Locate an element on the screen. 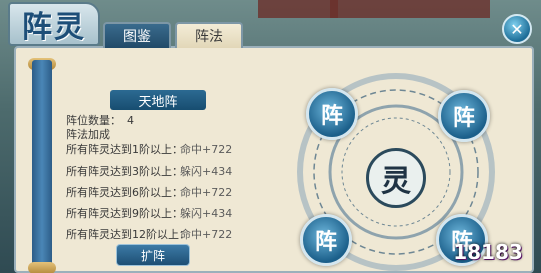 This screenshot has height=273, width=541. tab-formation-label: 阵法 is located at coordinates (209, 37).